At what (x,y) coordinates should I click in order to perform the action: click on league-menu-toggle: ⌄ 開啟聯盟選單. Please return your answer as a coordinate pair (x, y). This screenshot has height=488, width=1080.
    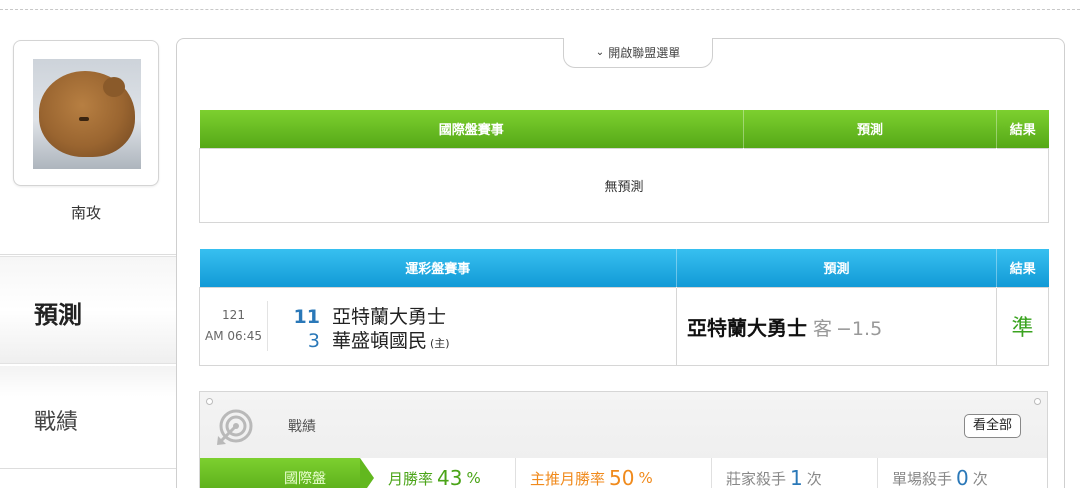
    Looking at the image, I should click on (638, 53).